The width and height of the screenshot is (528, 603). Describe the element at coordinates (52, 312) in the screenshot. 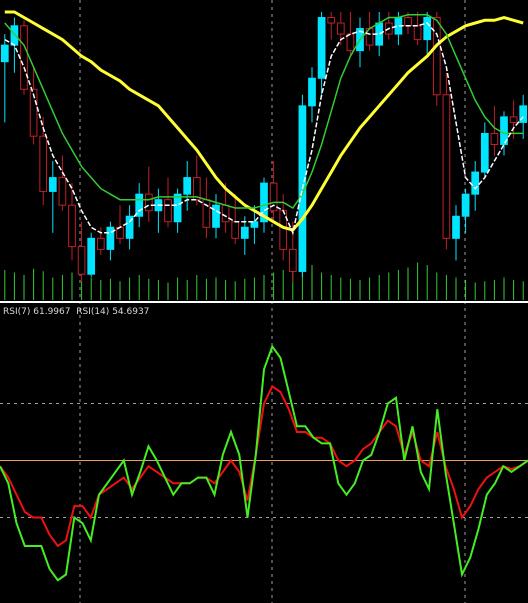

I see `rsi7-value: 61.9967` at that location.